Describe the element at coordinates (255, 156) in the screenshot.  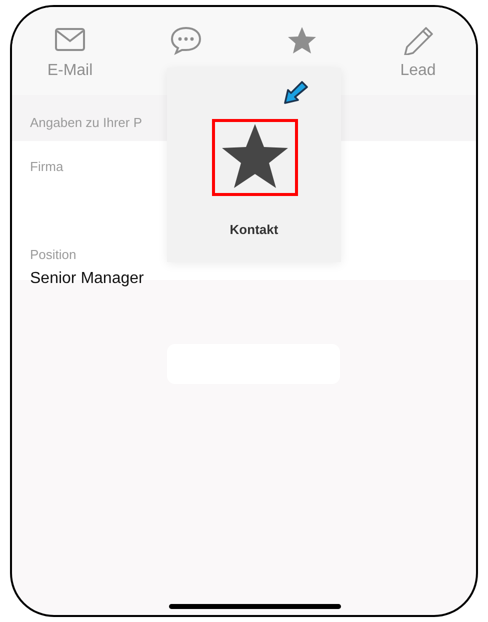
I see `star-icon` at that location.